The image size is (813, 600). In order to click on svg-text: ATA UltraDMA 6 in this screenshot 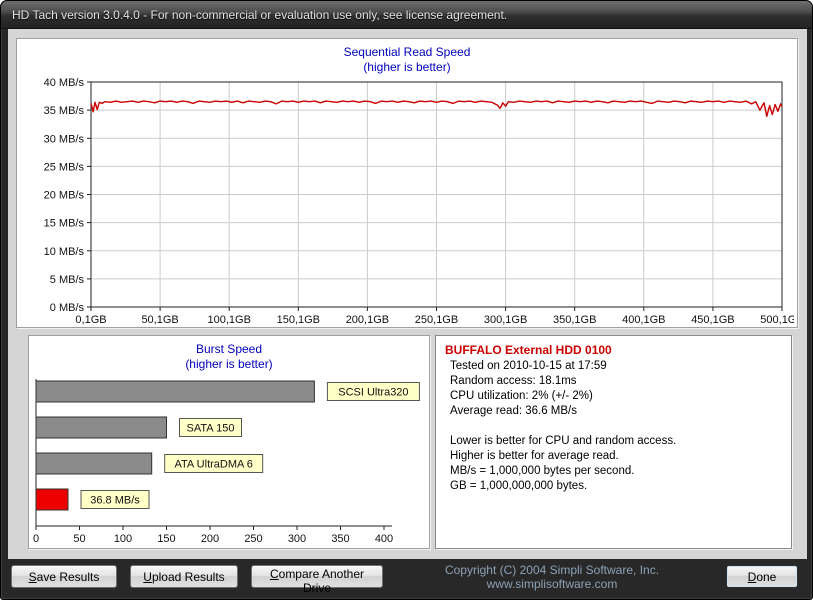, I will do `click(213, 465)`.